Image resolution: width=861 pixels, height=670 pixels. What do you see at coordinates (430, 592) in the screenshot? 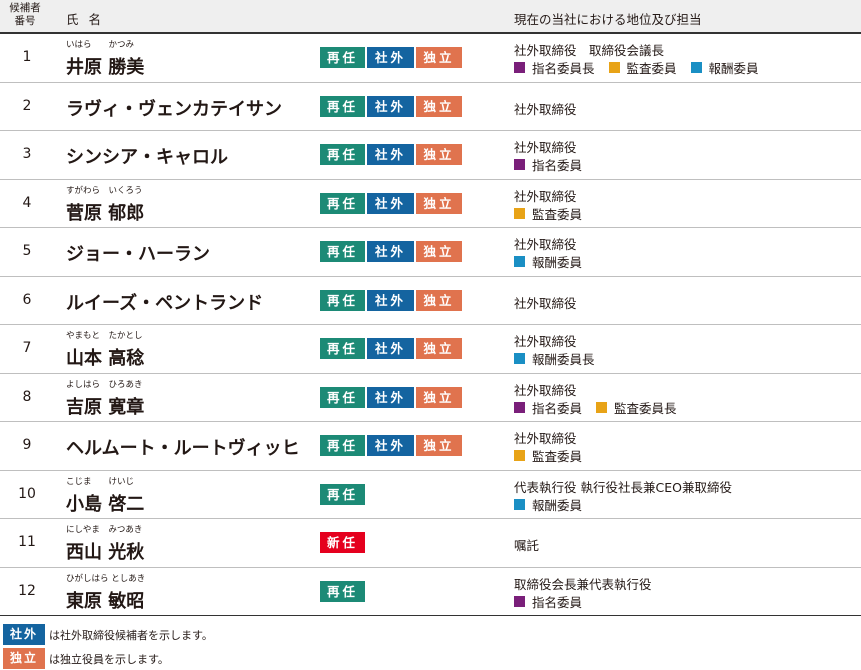
I see `table-row: 12 ひがしはら としあき東原 敏昭 再任 取締役会長兼代表執行役指名委員` at bounding box center [430, 592].